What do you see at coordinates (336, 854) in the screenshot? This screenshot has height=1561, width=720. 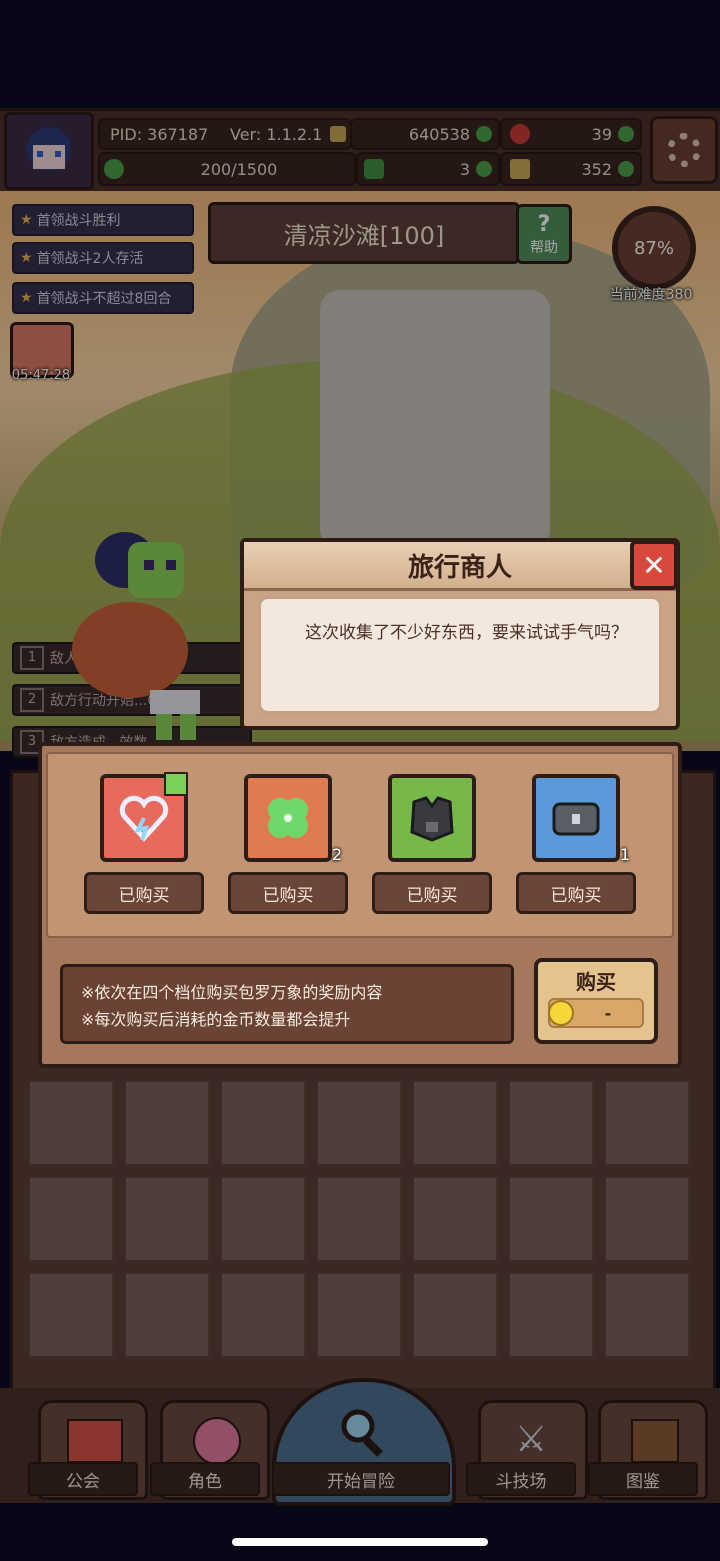 I see `item-quantity: 2` at bounding box center [336, 854].